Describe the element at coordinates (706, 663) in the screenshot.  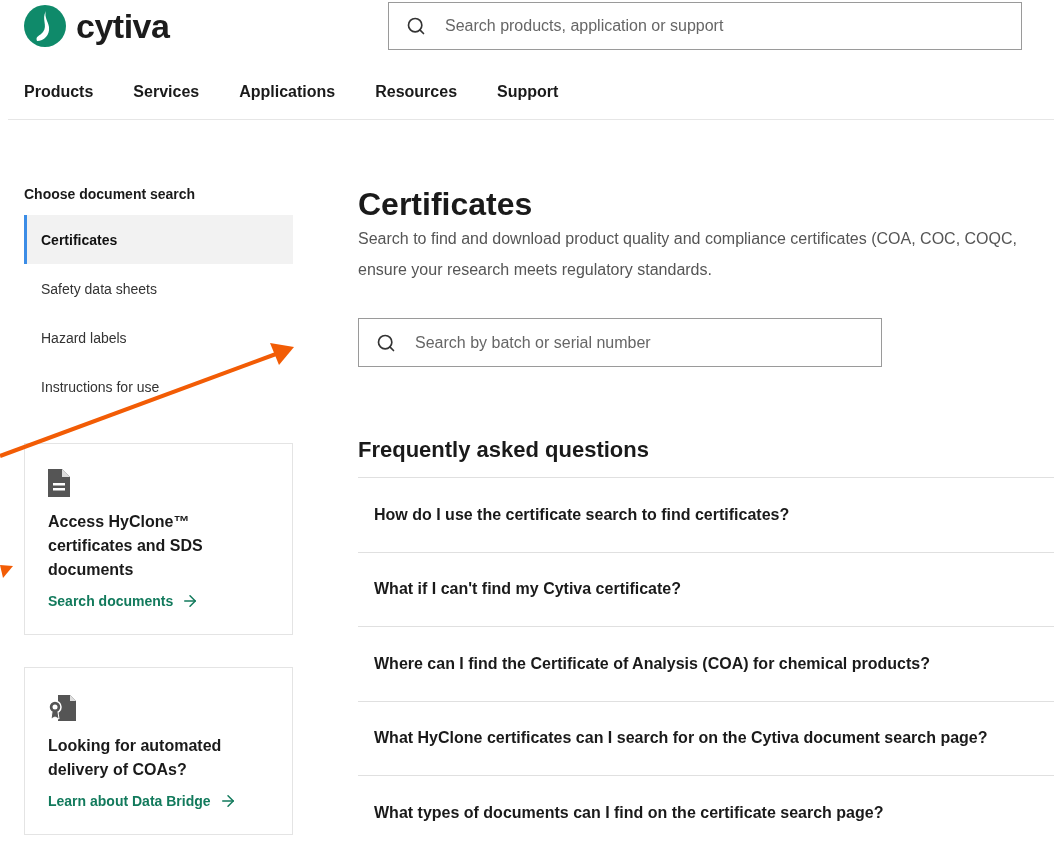
I see `faq-question: Where can I find the Certificate of Analysis (COA) for chemical products?` at that location.